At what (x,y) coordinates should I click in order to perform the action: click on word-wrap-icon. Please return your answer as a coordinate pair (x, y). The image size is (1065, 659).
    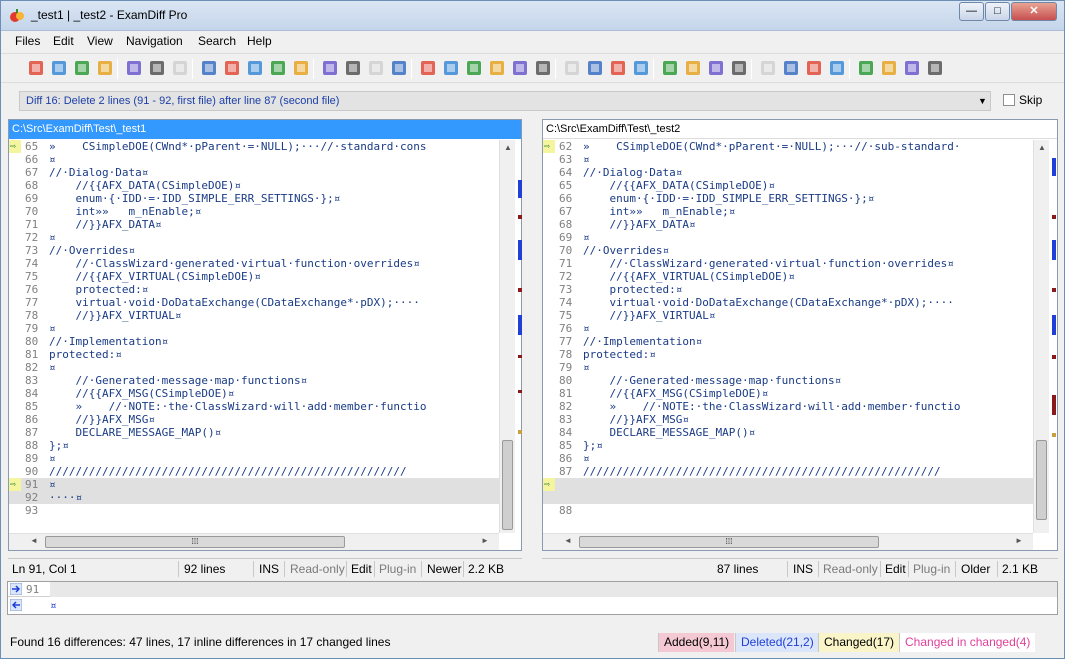
    Looking at the image, I should click on (768, 68).